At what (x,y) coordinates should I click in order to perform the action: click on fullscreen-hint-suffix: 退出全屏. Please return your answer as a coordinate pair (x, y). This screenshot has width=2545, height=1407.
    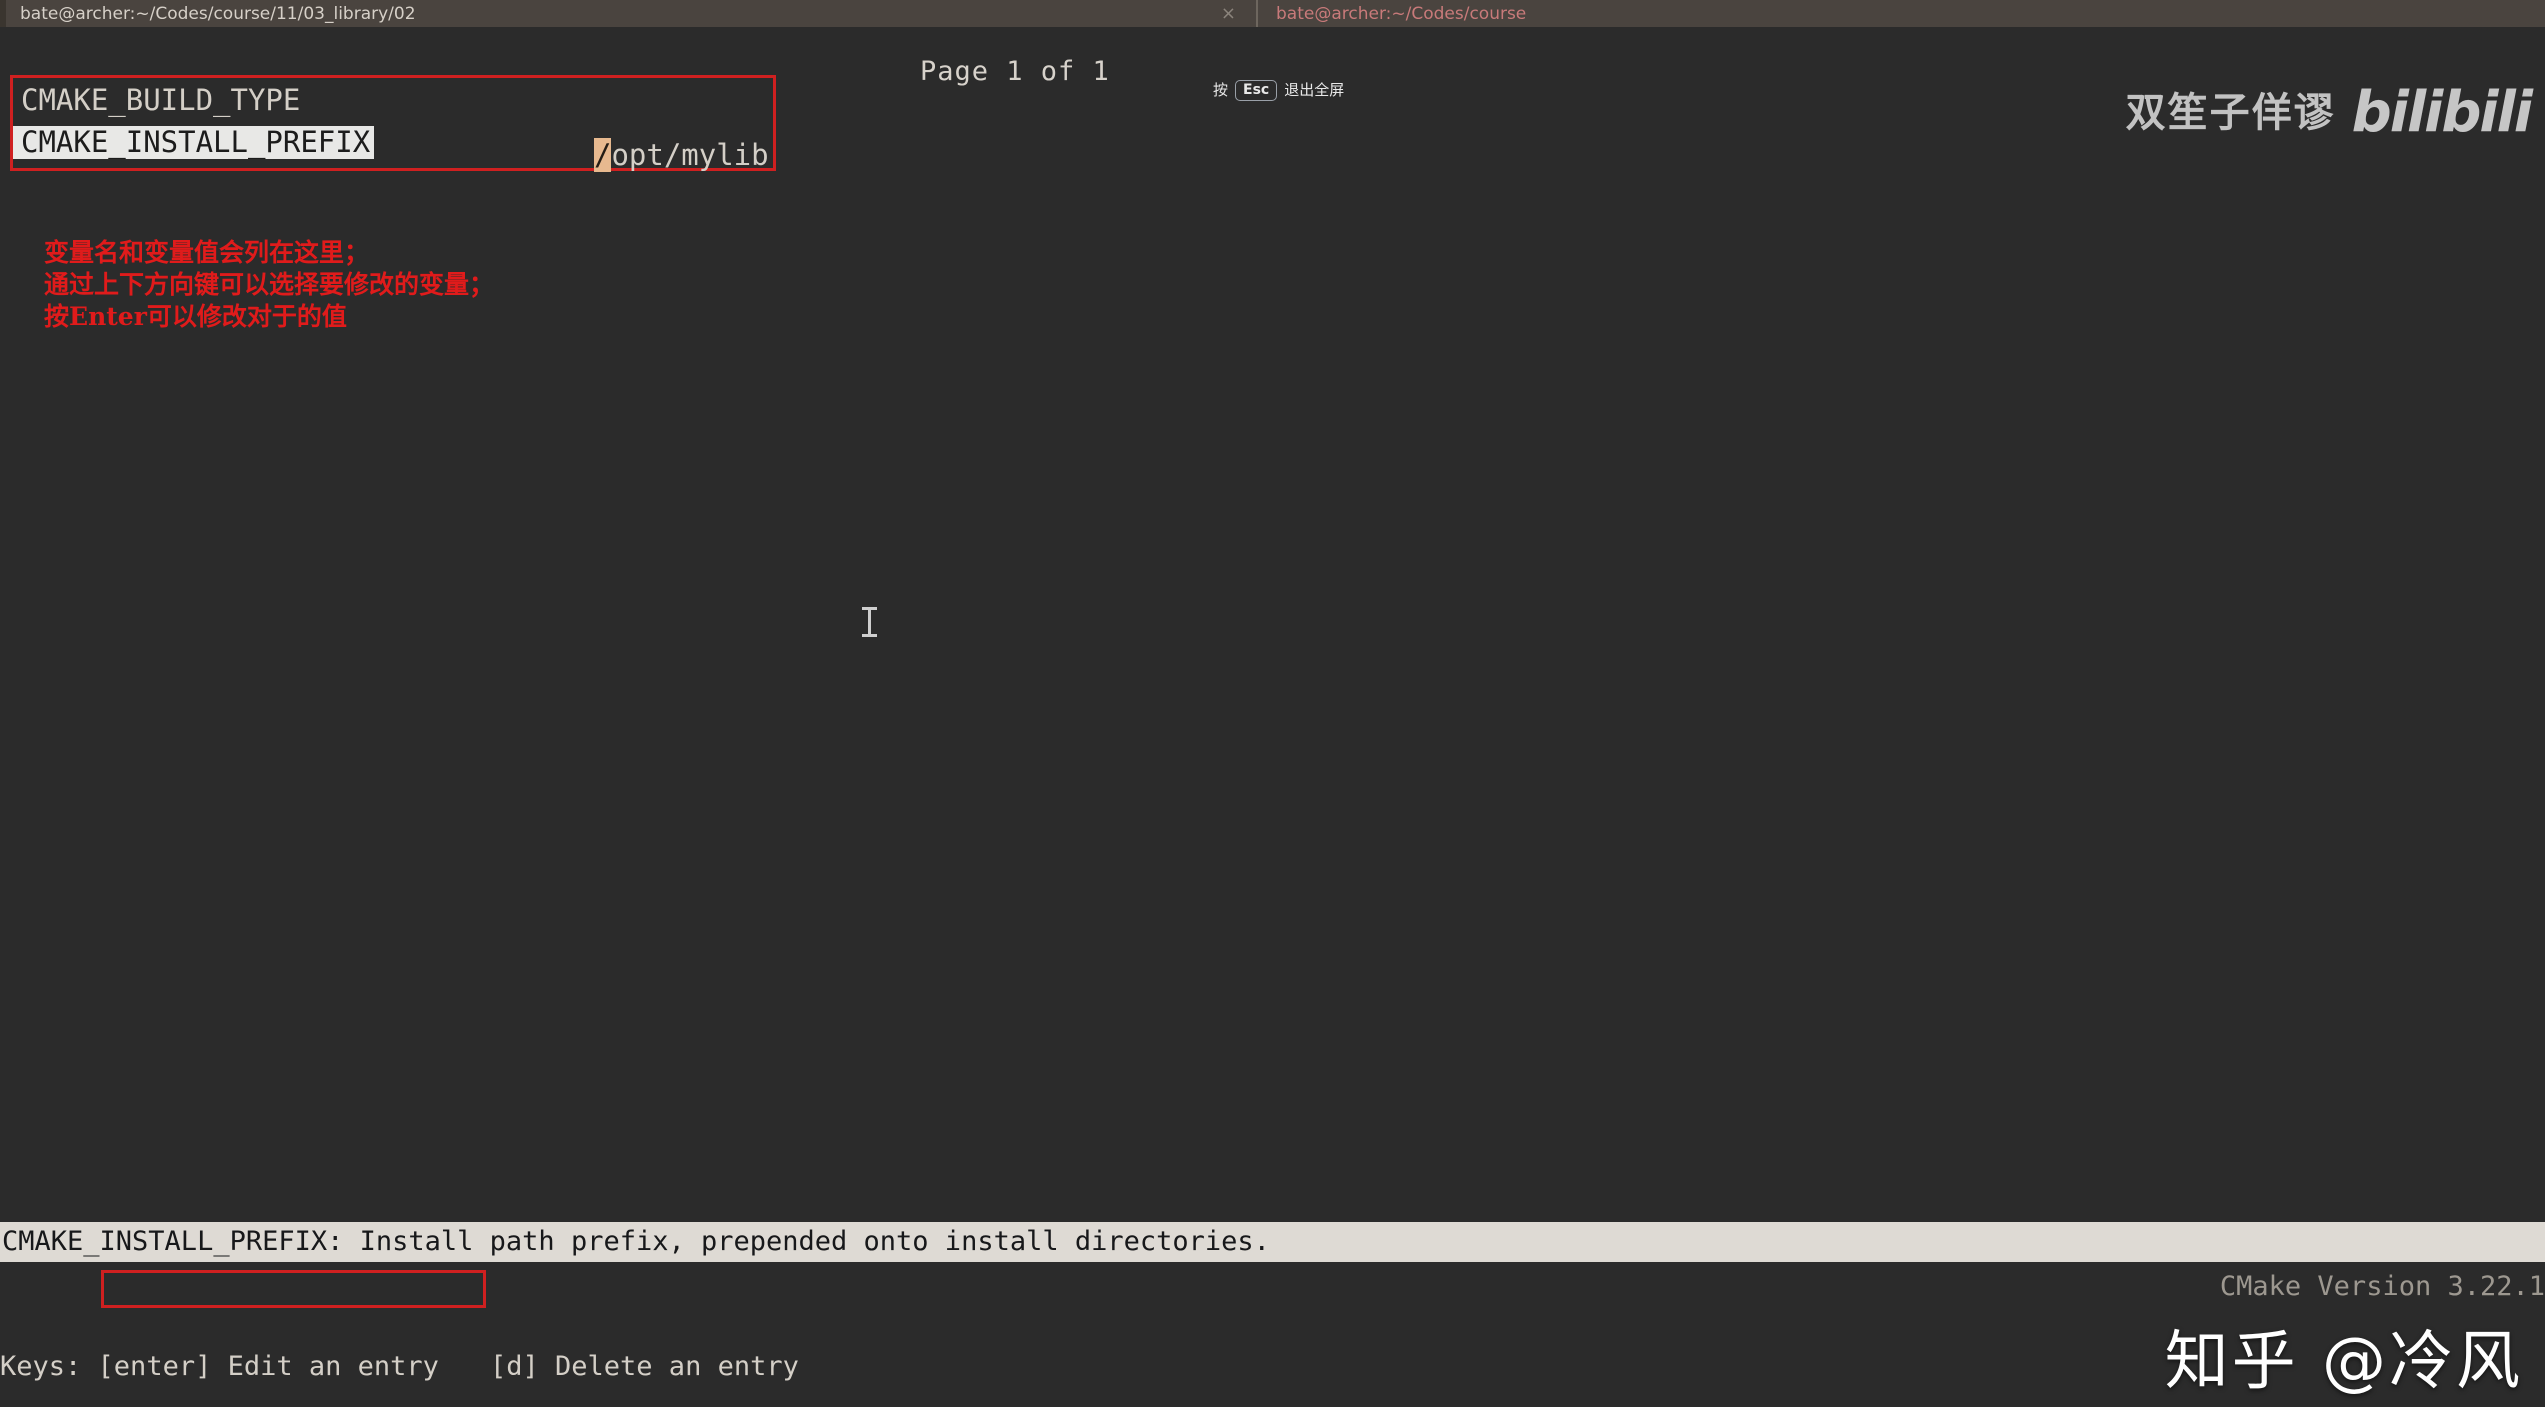
    Looking at the image, I should click on (1314, 90).